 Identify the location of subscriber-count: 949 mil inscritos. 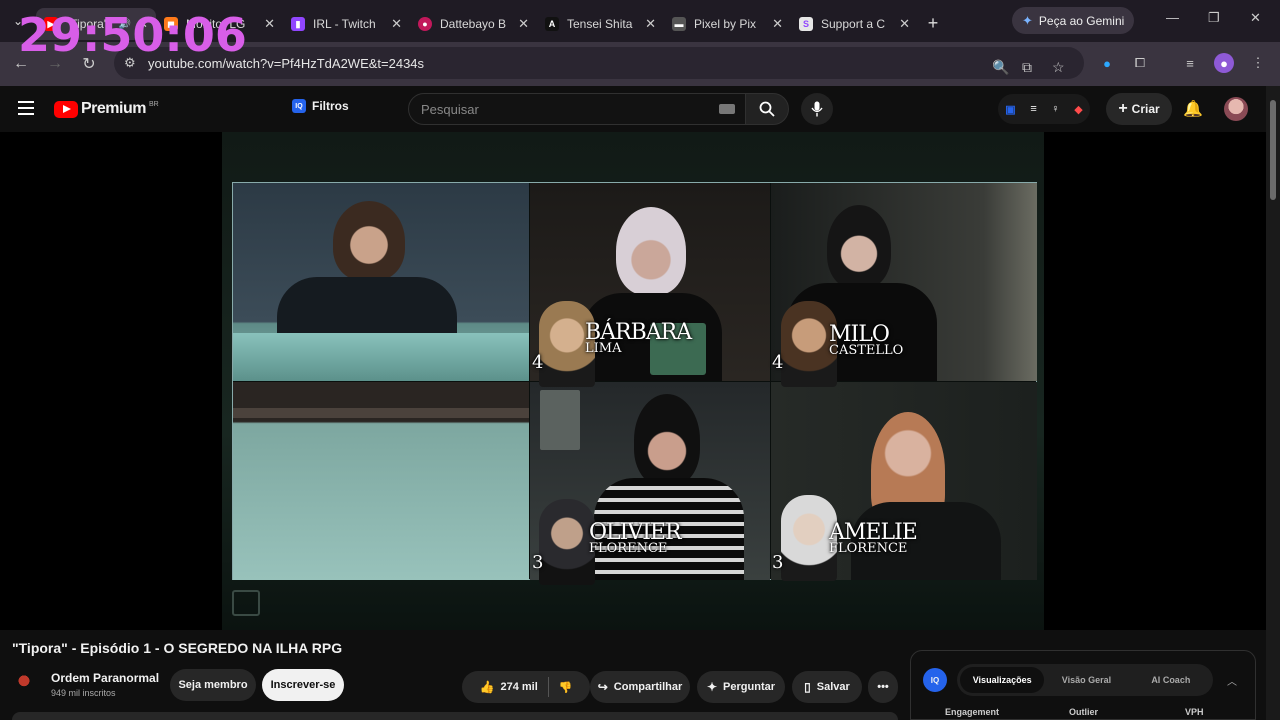
(83, 693).